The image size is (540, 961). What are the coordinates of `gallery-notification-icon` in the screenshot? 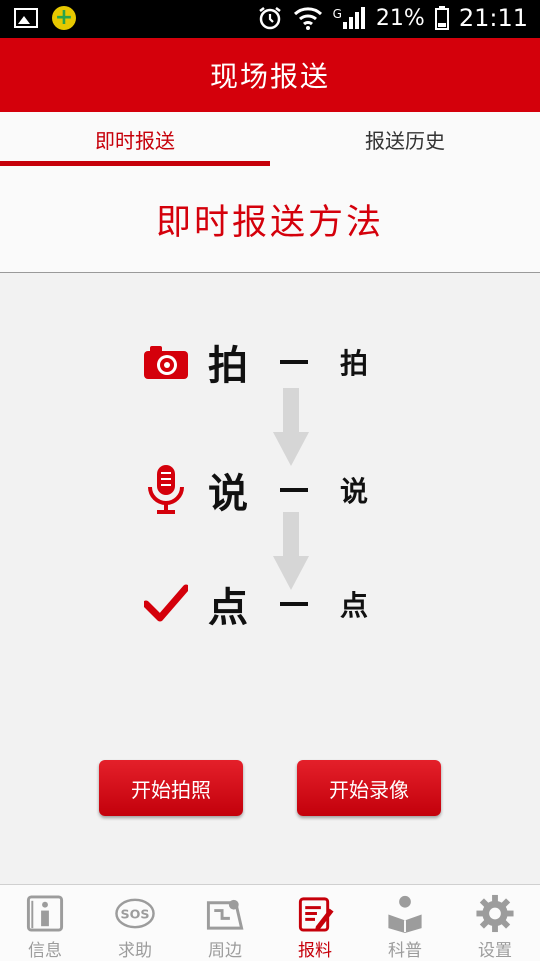 It's located at (26, 18).